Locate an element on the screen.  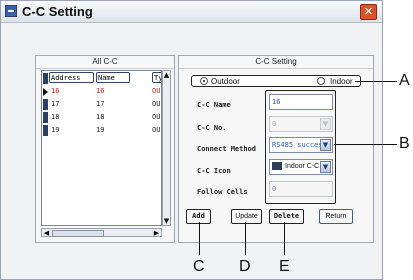
settings-field-group: 16 0 ▼ RS485 succes: ▼ Indoor C-C ▼ 0 is located at coordinates (300, 147).